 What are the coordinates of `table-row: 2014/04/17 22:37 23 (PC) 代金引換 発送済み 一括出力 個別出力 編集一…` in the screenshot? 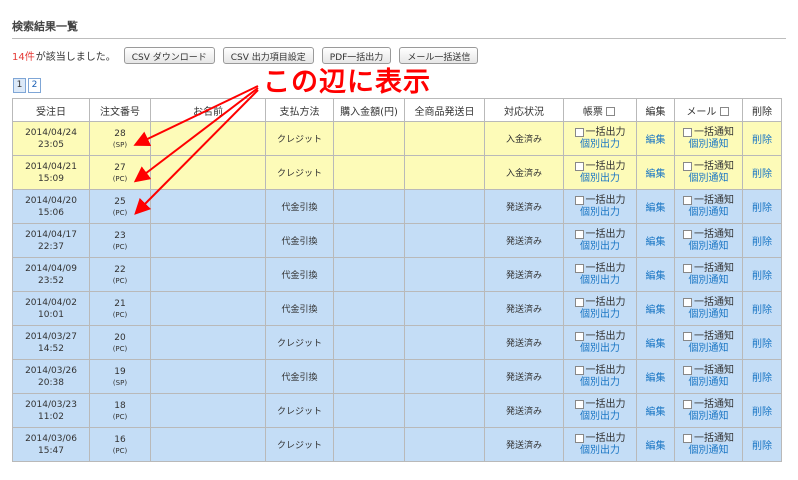 It's located at (397, 240).